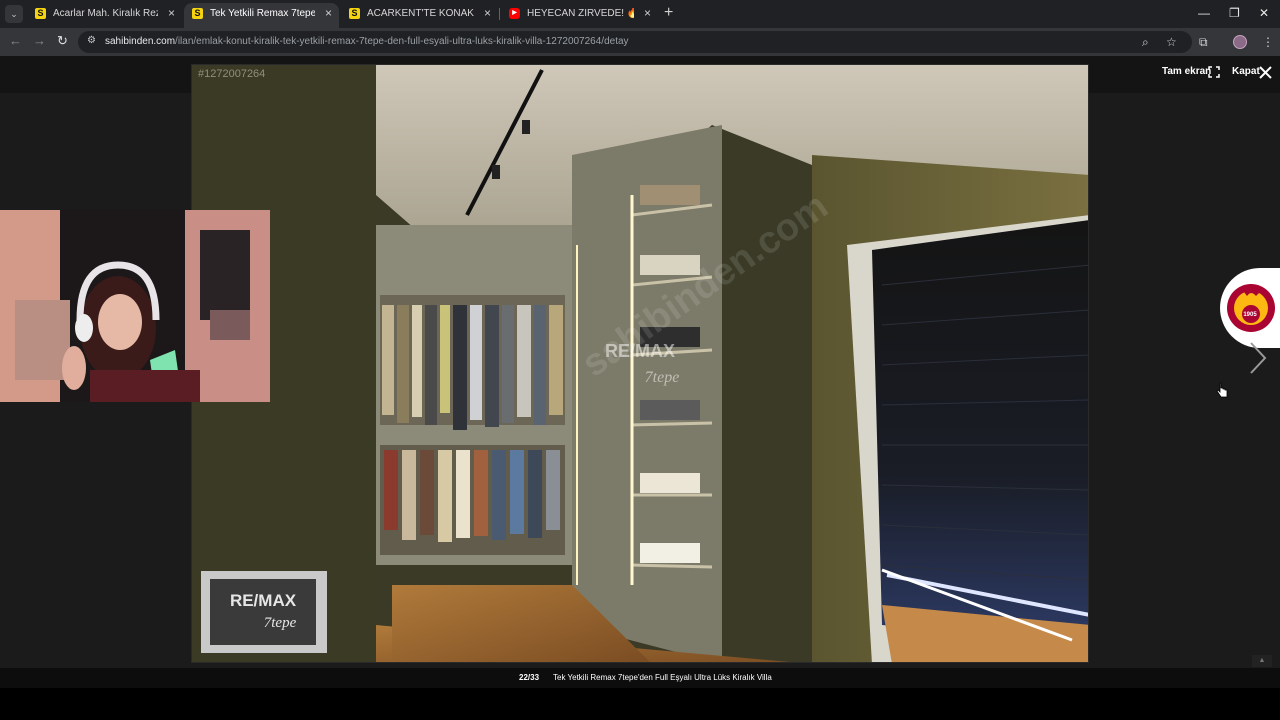 Image resolution: width=1280 pixels, height=720 pixels. I want to click on tab-title: HEYECAN ZİRVEDE! 🔥 | PMSL, so click(580, 13).